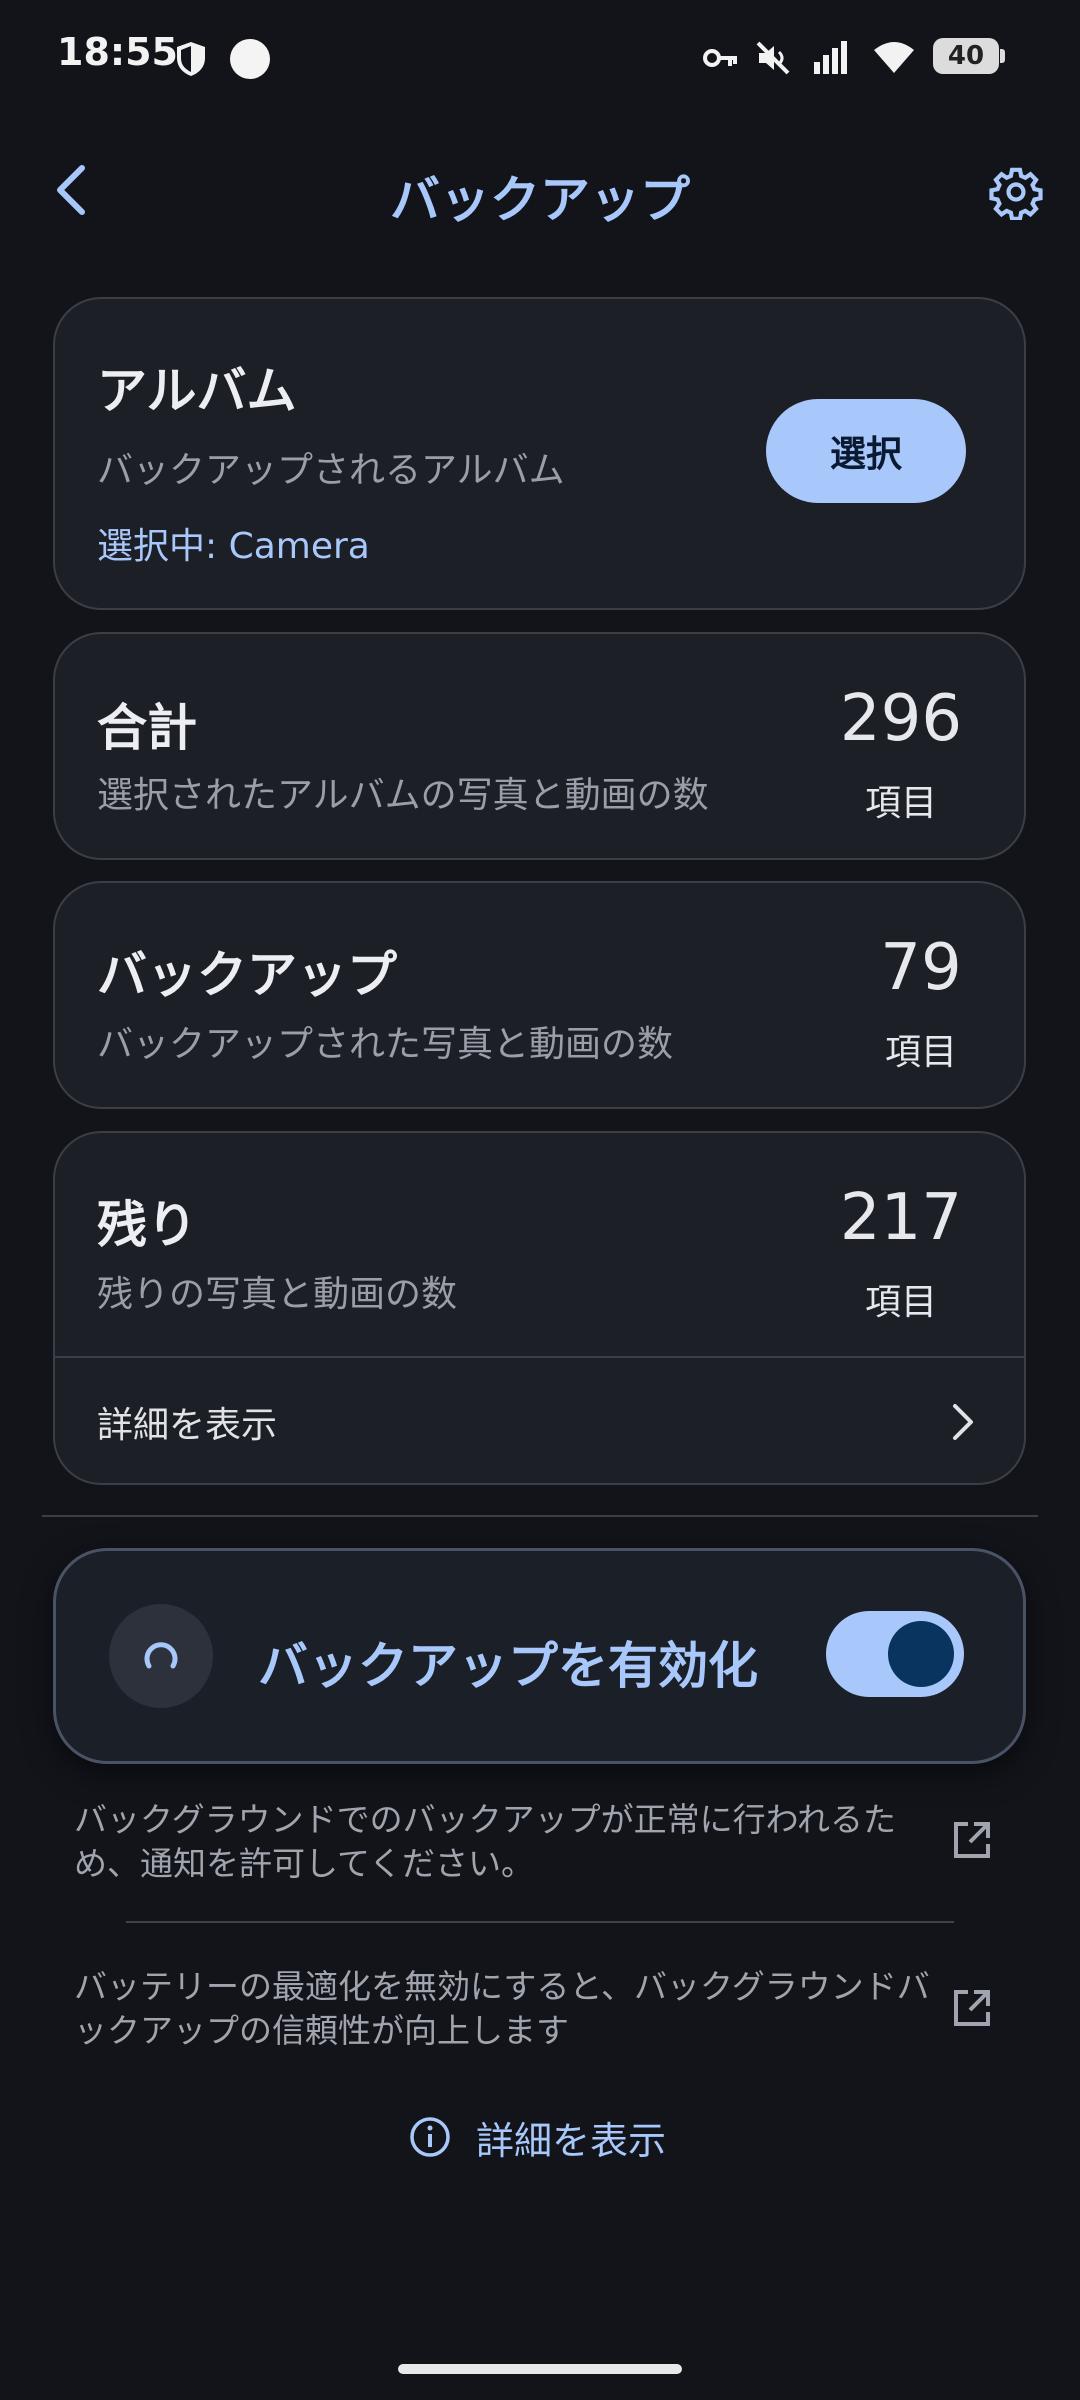  Describe the element at coordinates (489, 1842) in the screenshot. I see `notification-permission-note: バックグラウンドでのバックアップが正常に行われるため、通知を許可してください。` at that location.